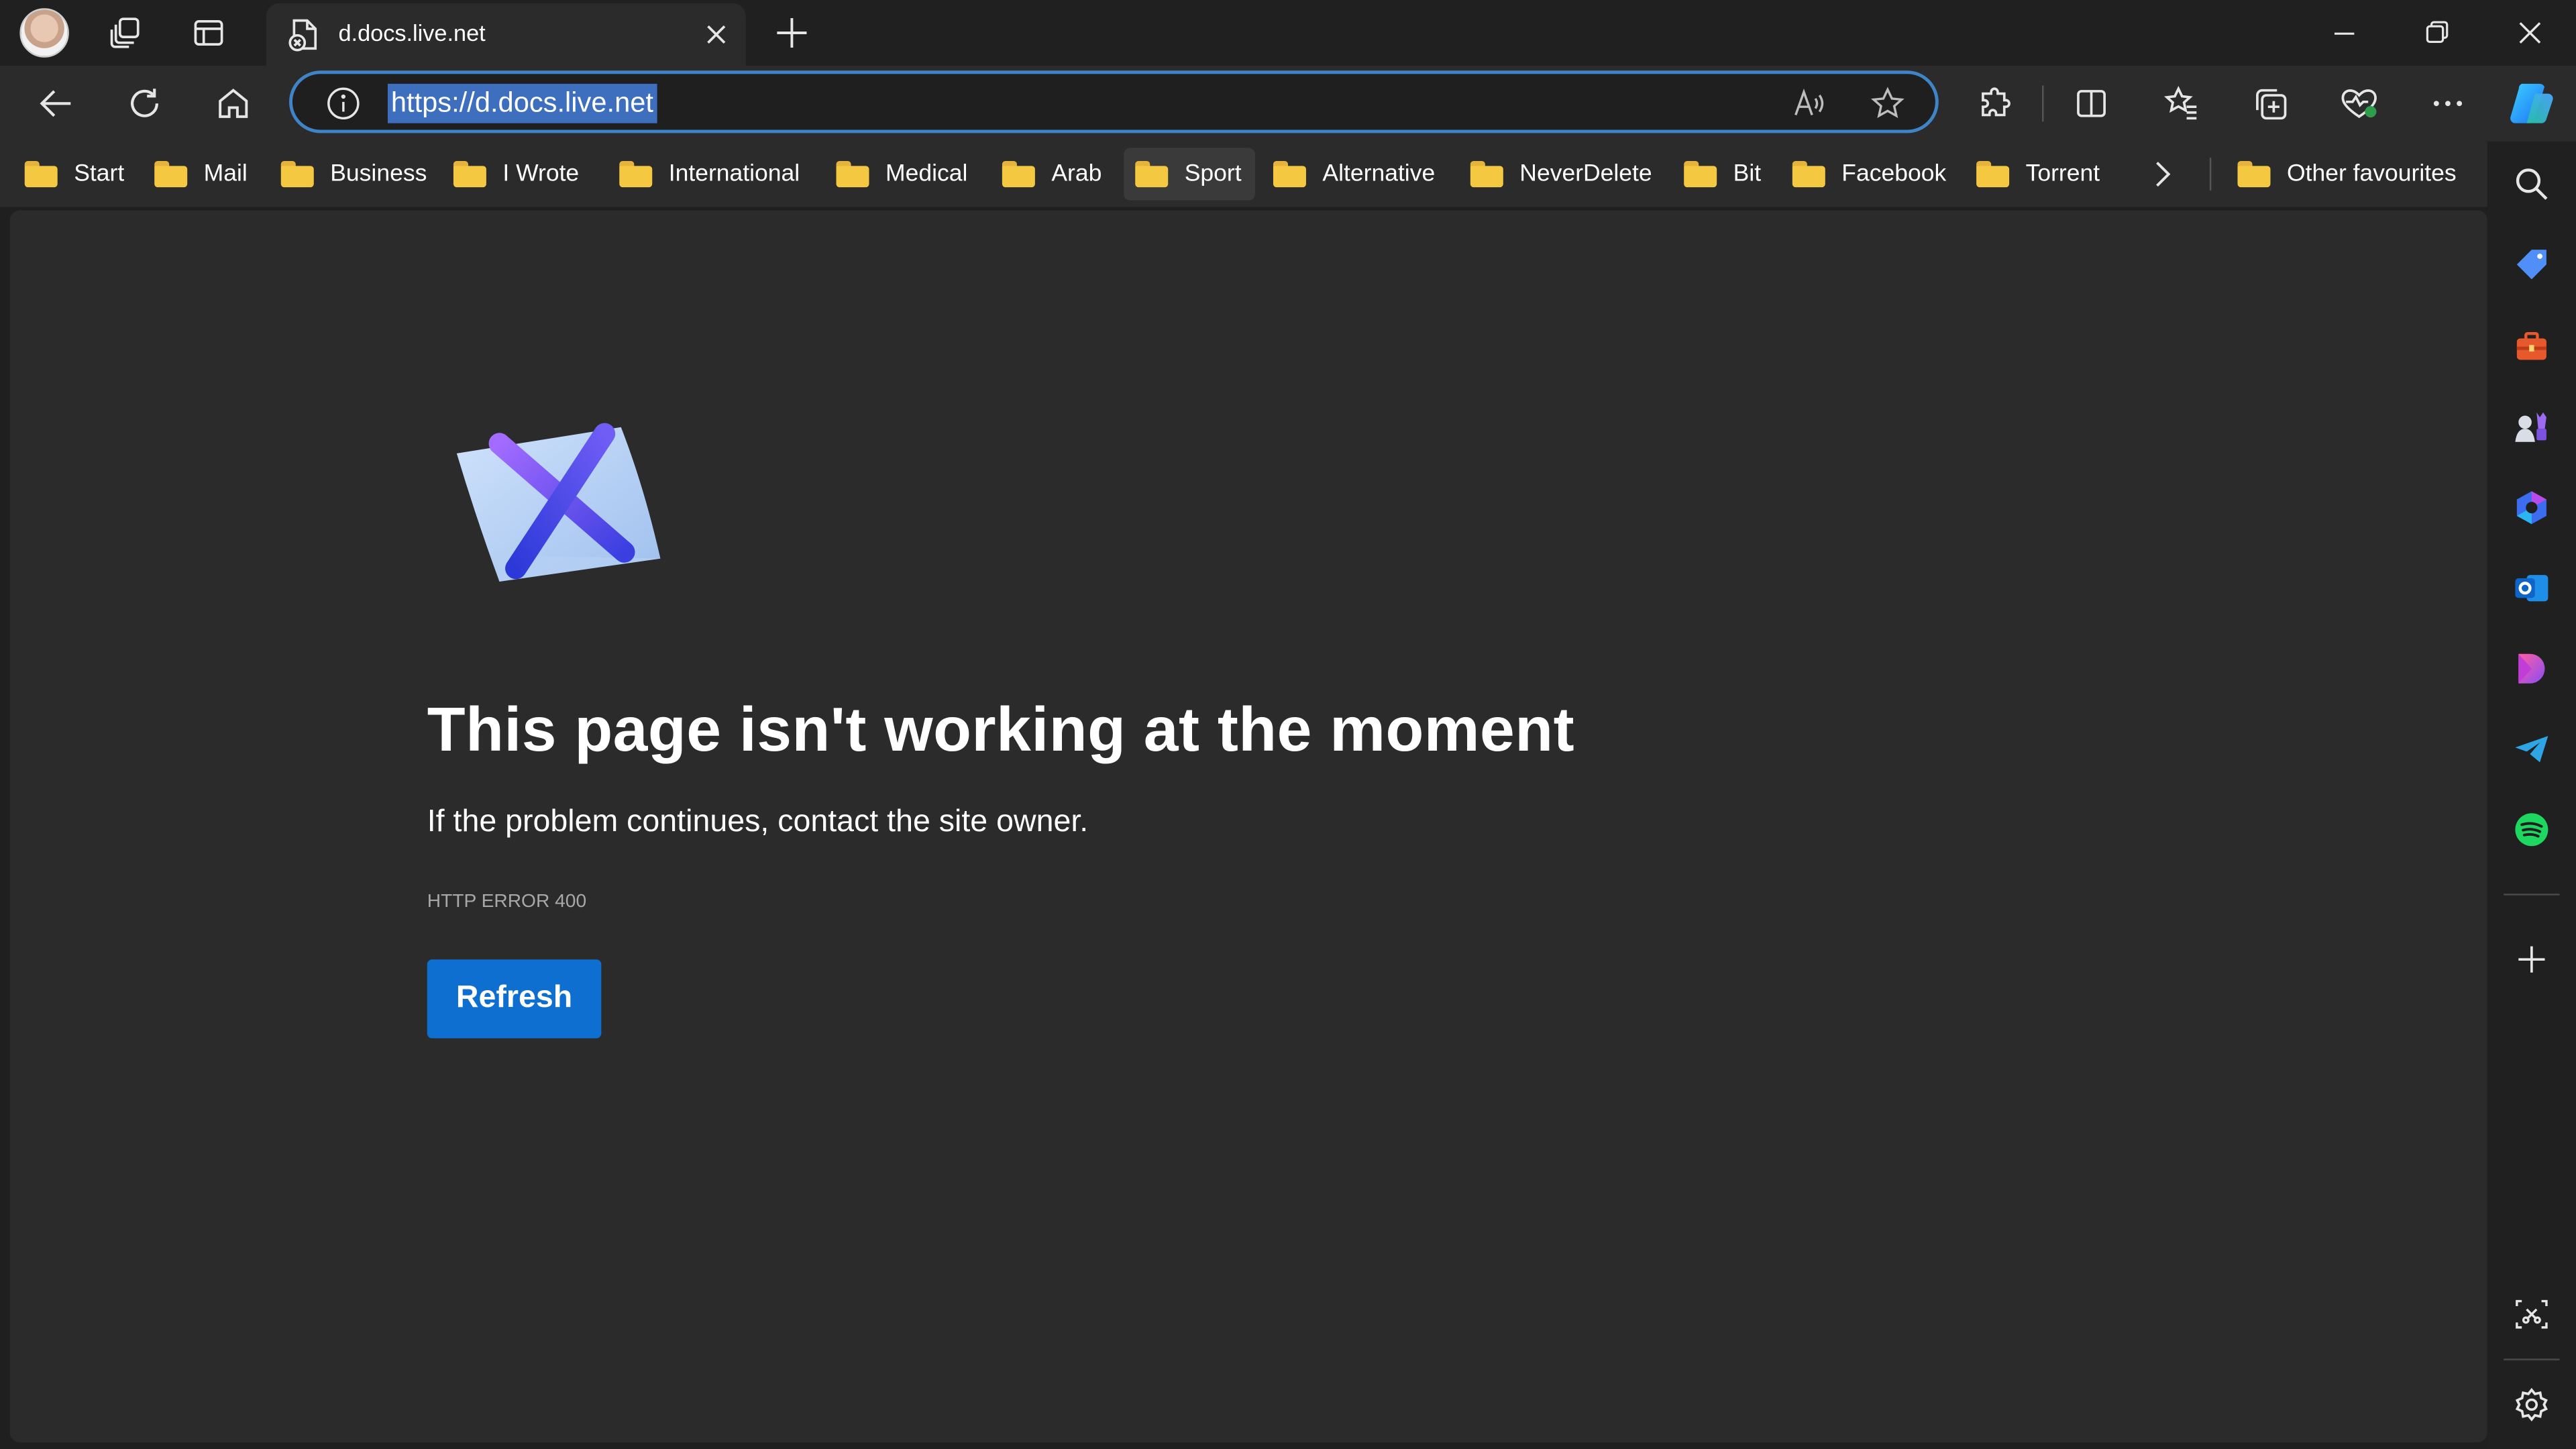 This screenshot has width=2576, height=1449. I want to click on add-icon, so click(2531, 959).